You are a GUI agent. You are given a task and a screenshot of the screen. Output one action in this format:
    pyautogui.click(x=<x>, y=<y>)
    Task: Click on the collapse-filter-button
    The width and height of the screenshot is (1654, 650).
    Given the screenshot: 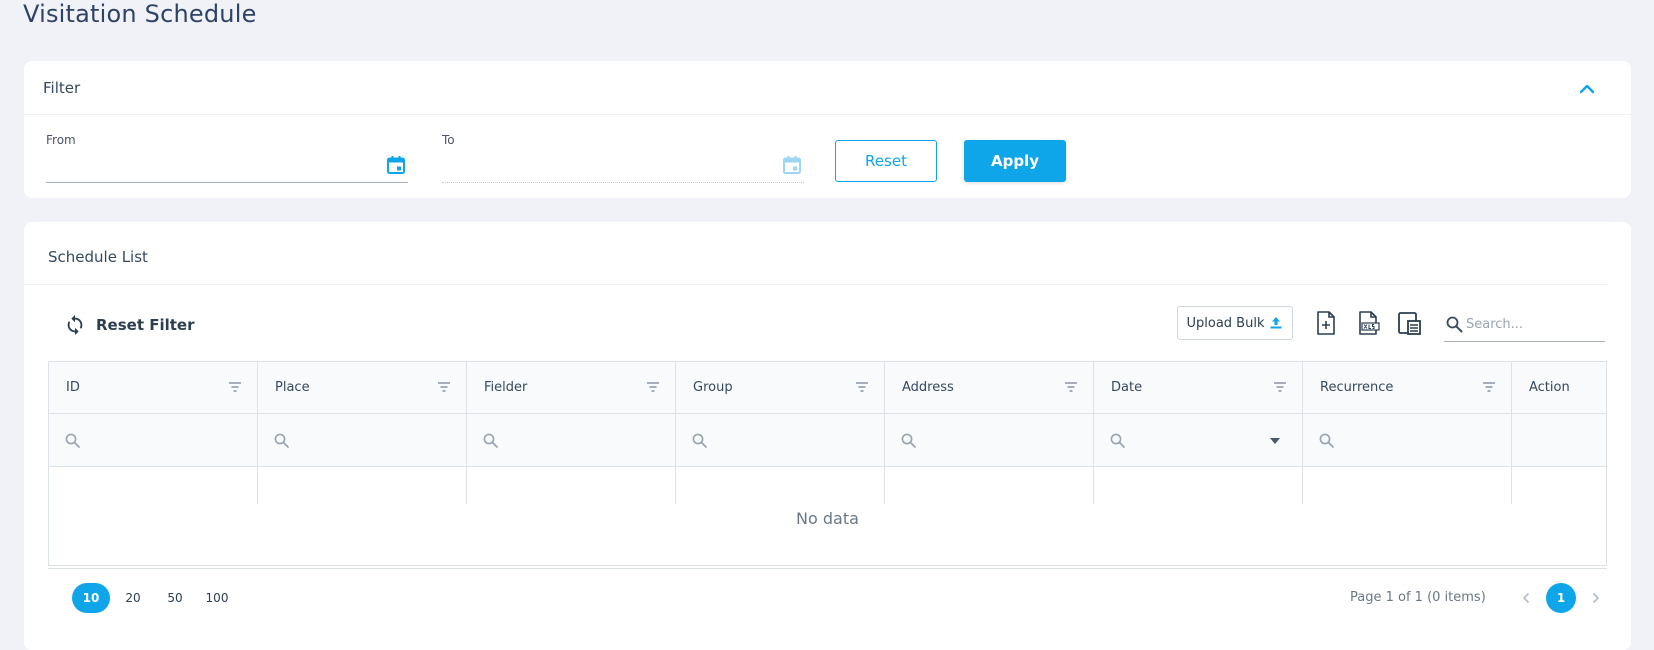 What is the action you would take?
    pyautogui.click(x=1587, y=89)
    